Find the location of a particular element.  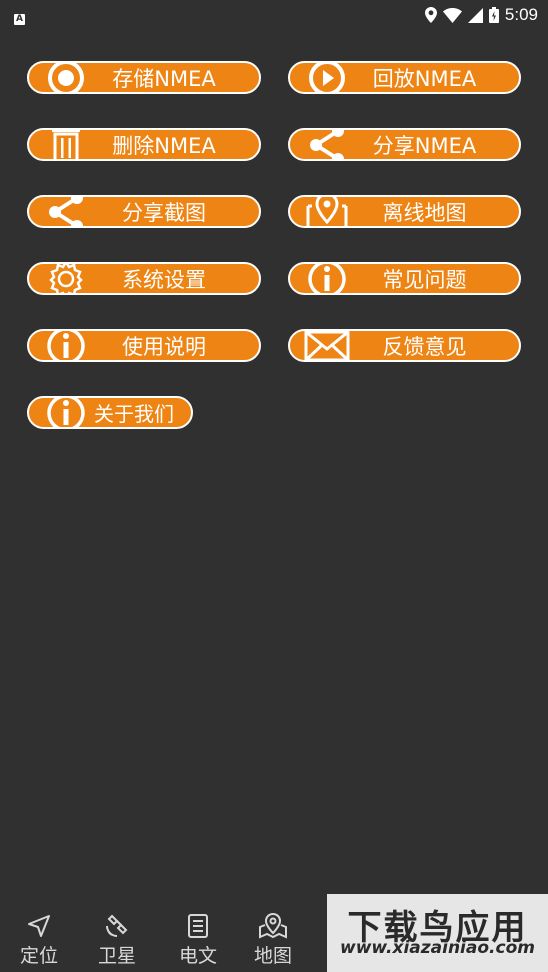

user-guide-label: 使用说明 is located at coordinates (164, 346).